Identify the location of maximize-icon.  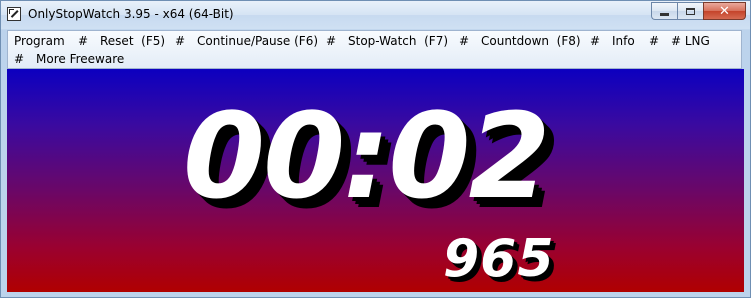
(690, 11).